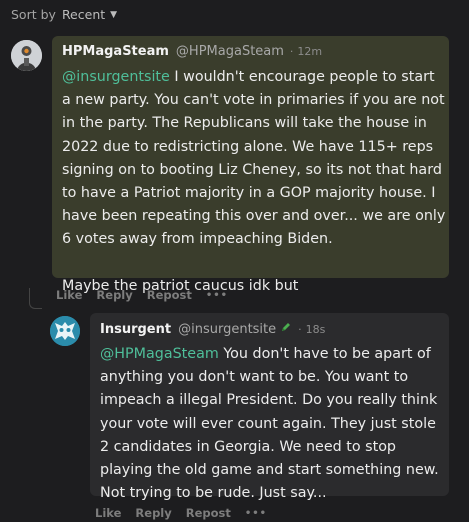  Describe the element at coordinates (310, 51) in the screenshot. I see `timestamp: 12m` at that location.